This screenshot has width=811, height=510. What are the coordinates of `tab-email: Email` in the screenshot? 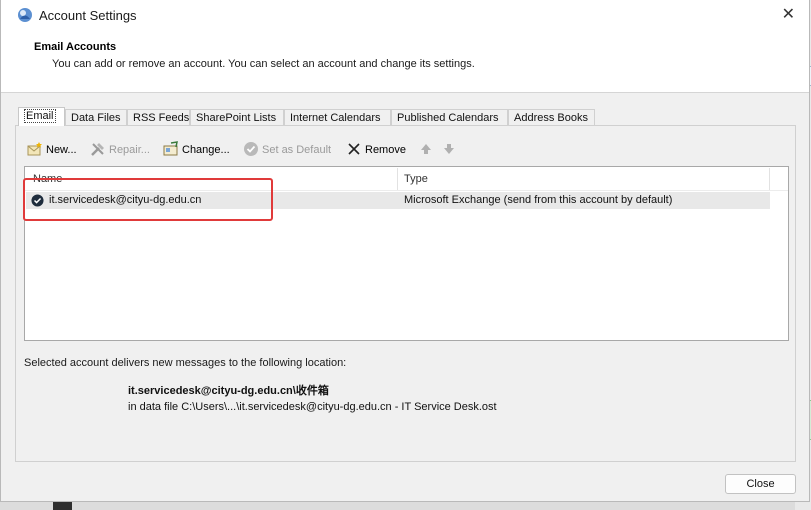 It's located at (41, 116).